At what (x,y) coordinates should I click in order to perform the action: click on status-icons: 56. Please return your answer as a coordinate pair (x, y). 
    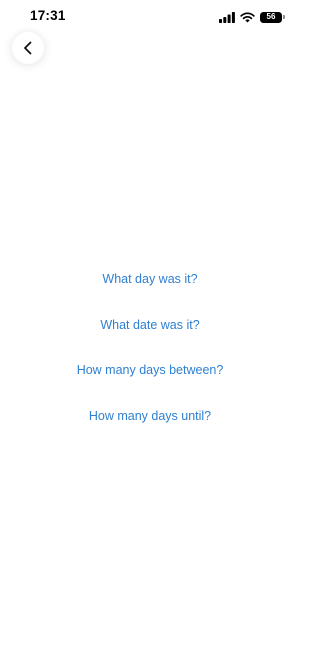
    Looking at the image, I should click on (252, 17).